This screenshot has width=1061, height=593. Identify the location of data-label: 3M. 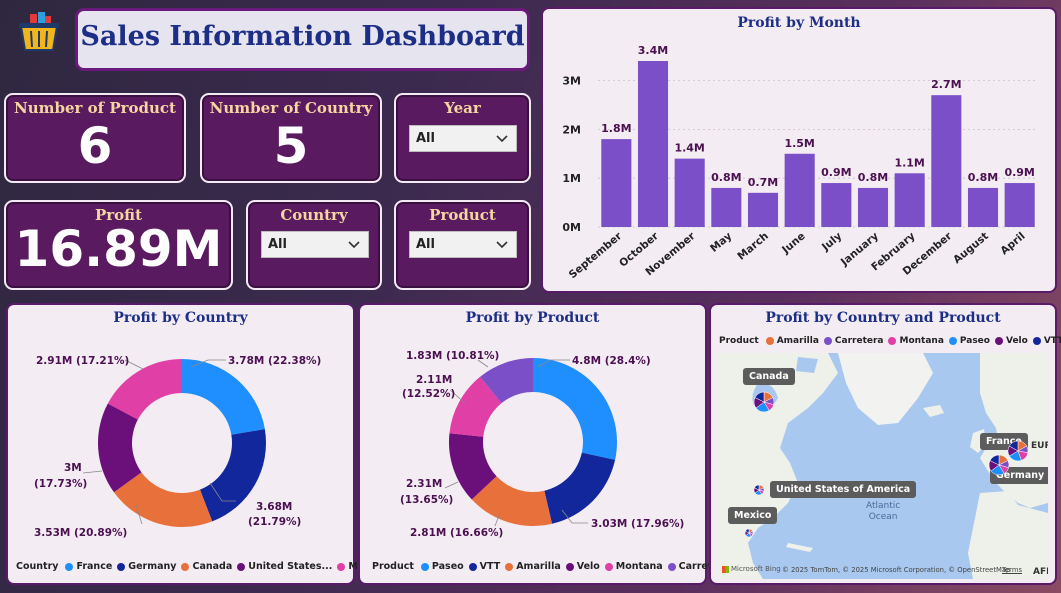
(73, 468).